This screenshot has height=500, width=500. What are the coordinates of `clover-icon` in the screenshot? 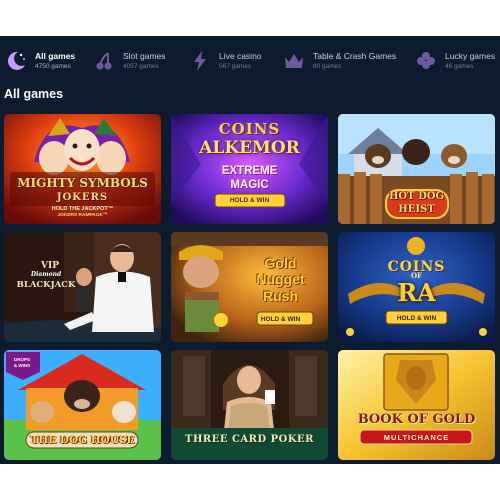 It's located at (426, 61).